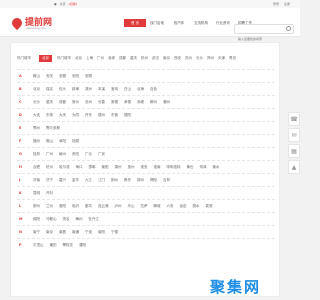 The image size is (320, 300). Describe the element at coordinates (127, 180) in the screenshot. I see `city-link: 焦作` at that location.